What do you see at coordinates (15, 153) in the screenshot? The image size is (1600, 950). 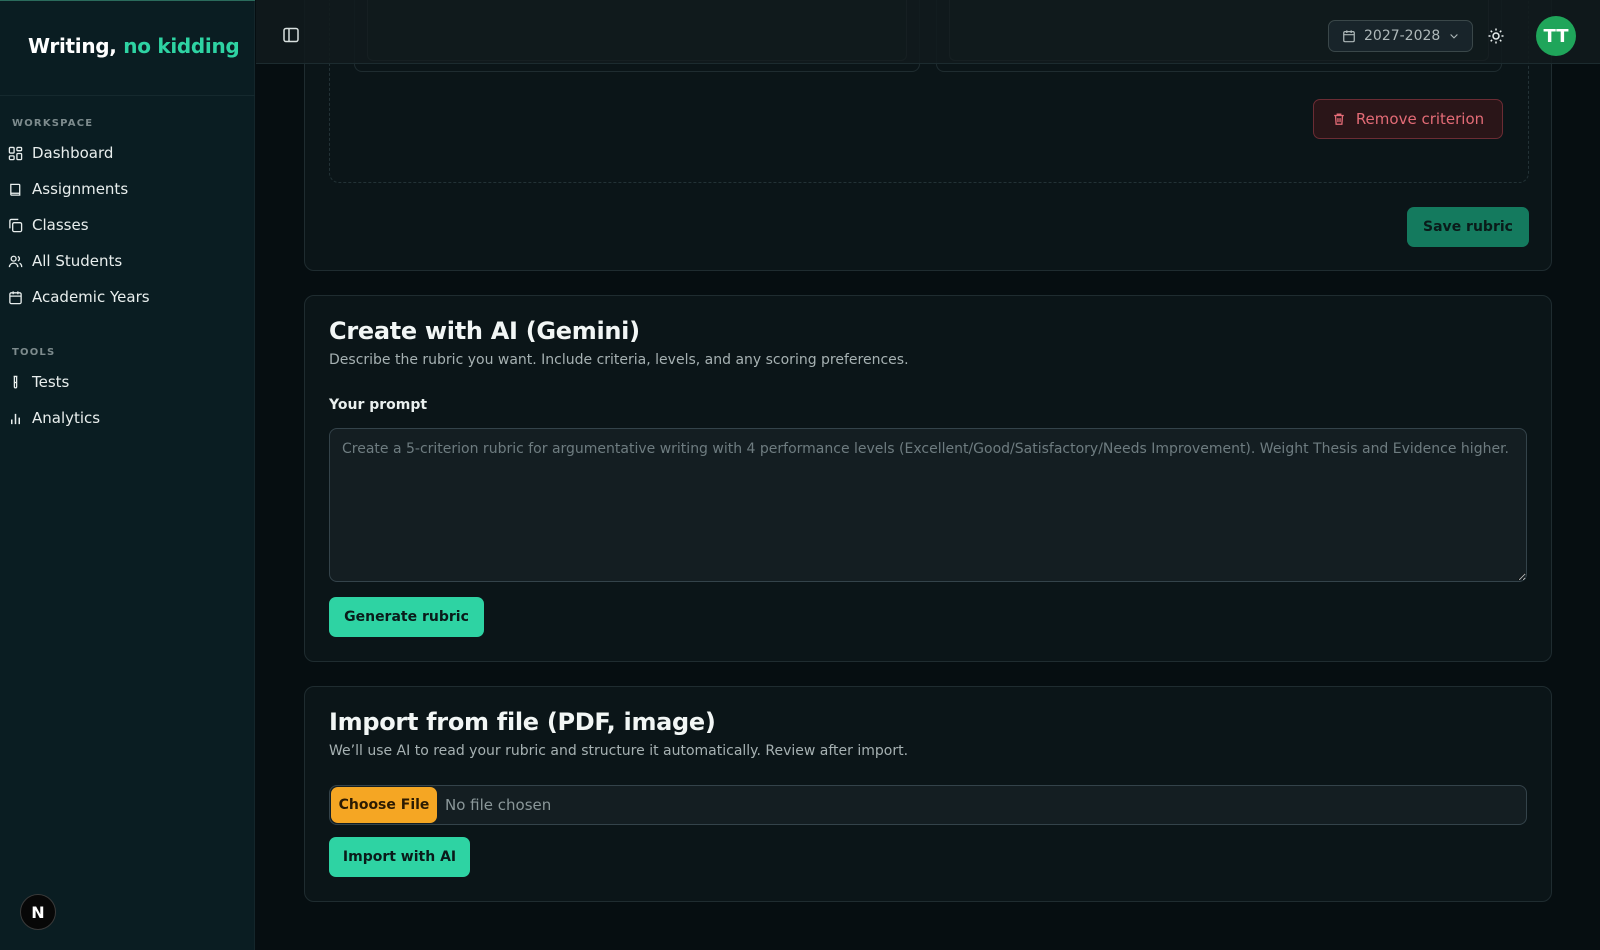 I see `dashboard-icon` at bounding box center [15, 153].